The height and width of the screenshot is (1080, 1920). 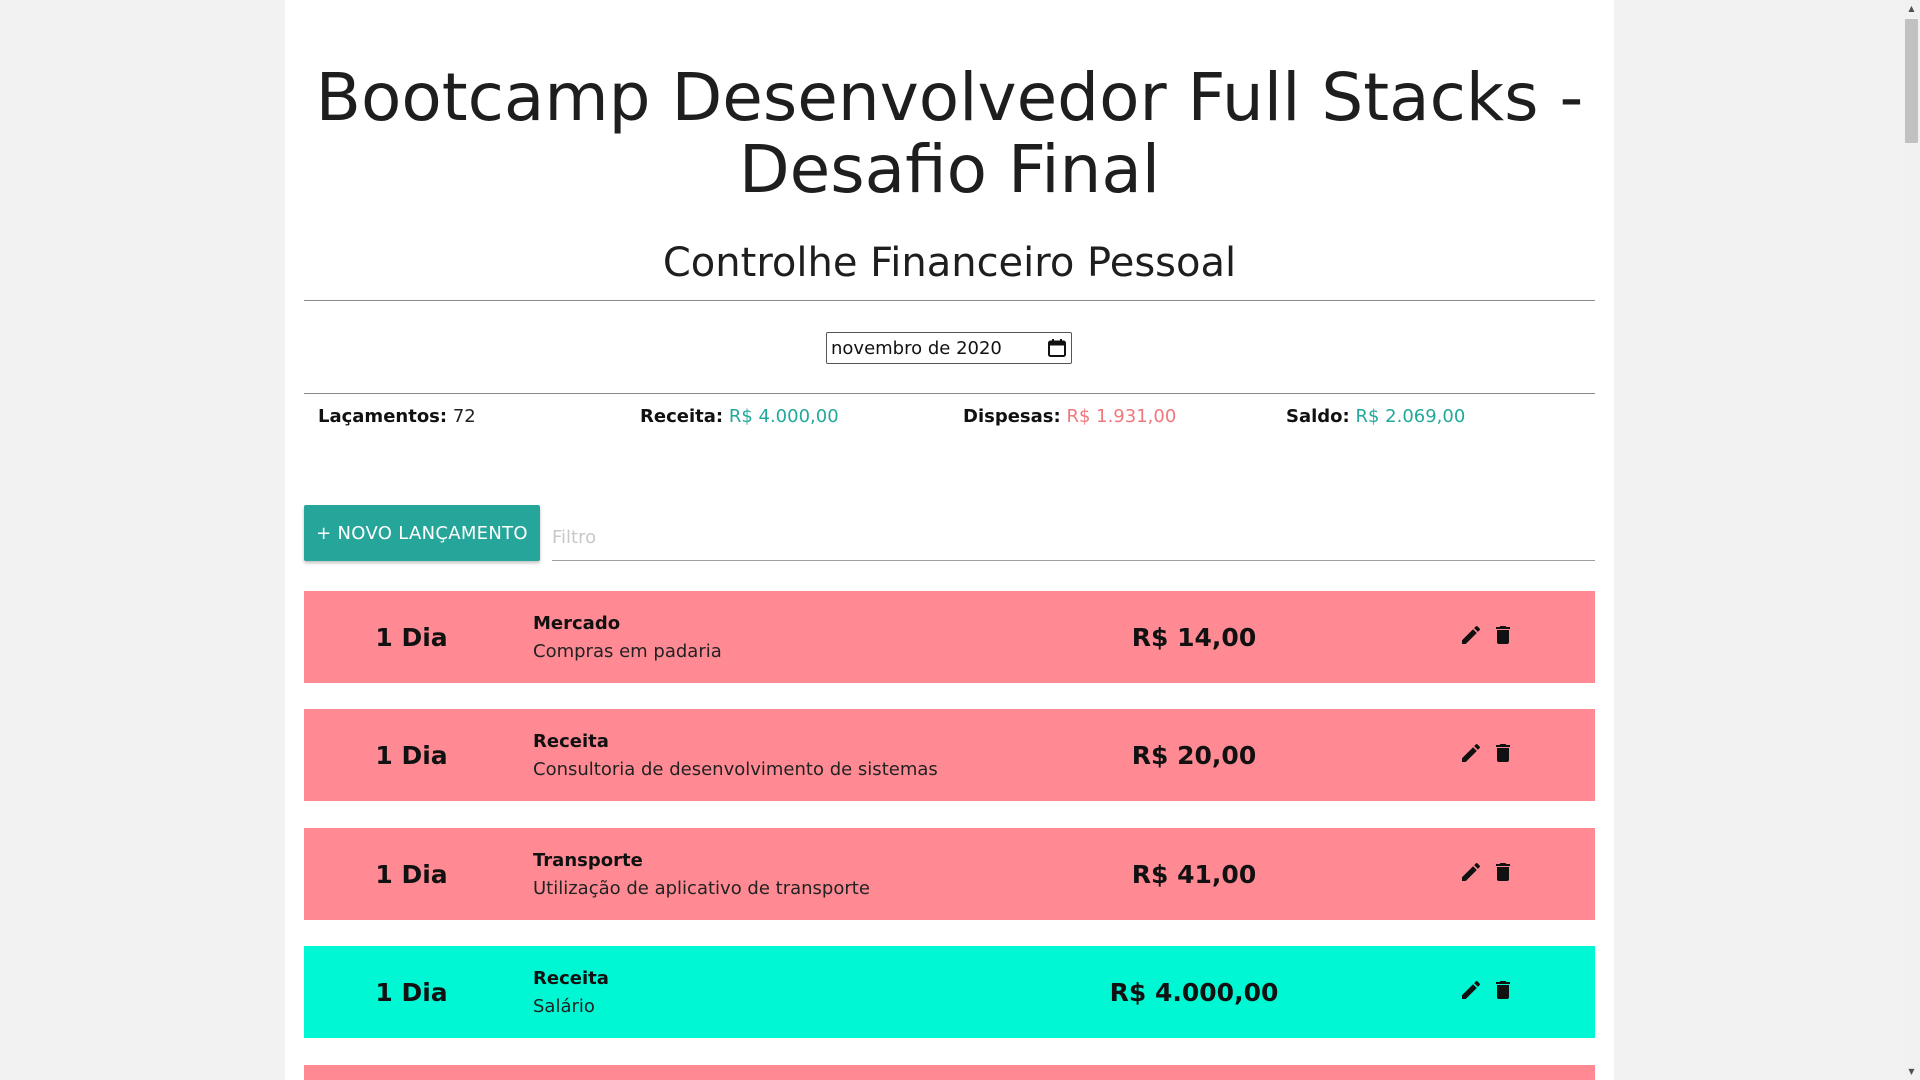 What do you see at coordinates (564, 1006) in the screenshot?
I see `transaction-description: Salário` at bounding box center [564, 1006].